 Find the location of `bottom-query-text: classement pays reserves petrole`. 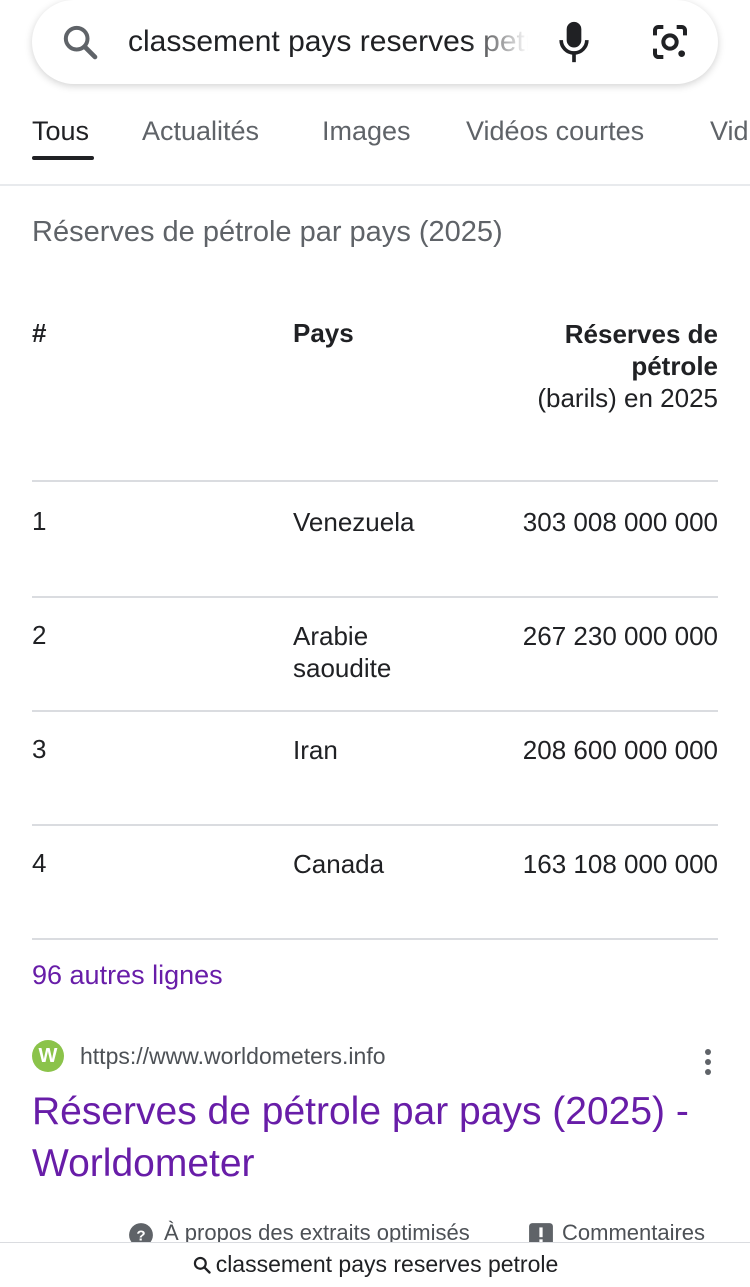

bottom-query-text: classement pays reserves petrole is located at coordinates (387, 1264).